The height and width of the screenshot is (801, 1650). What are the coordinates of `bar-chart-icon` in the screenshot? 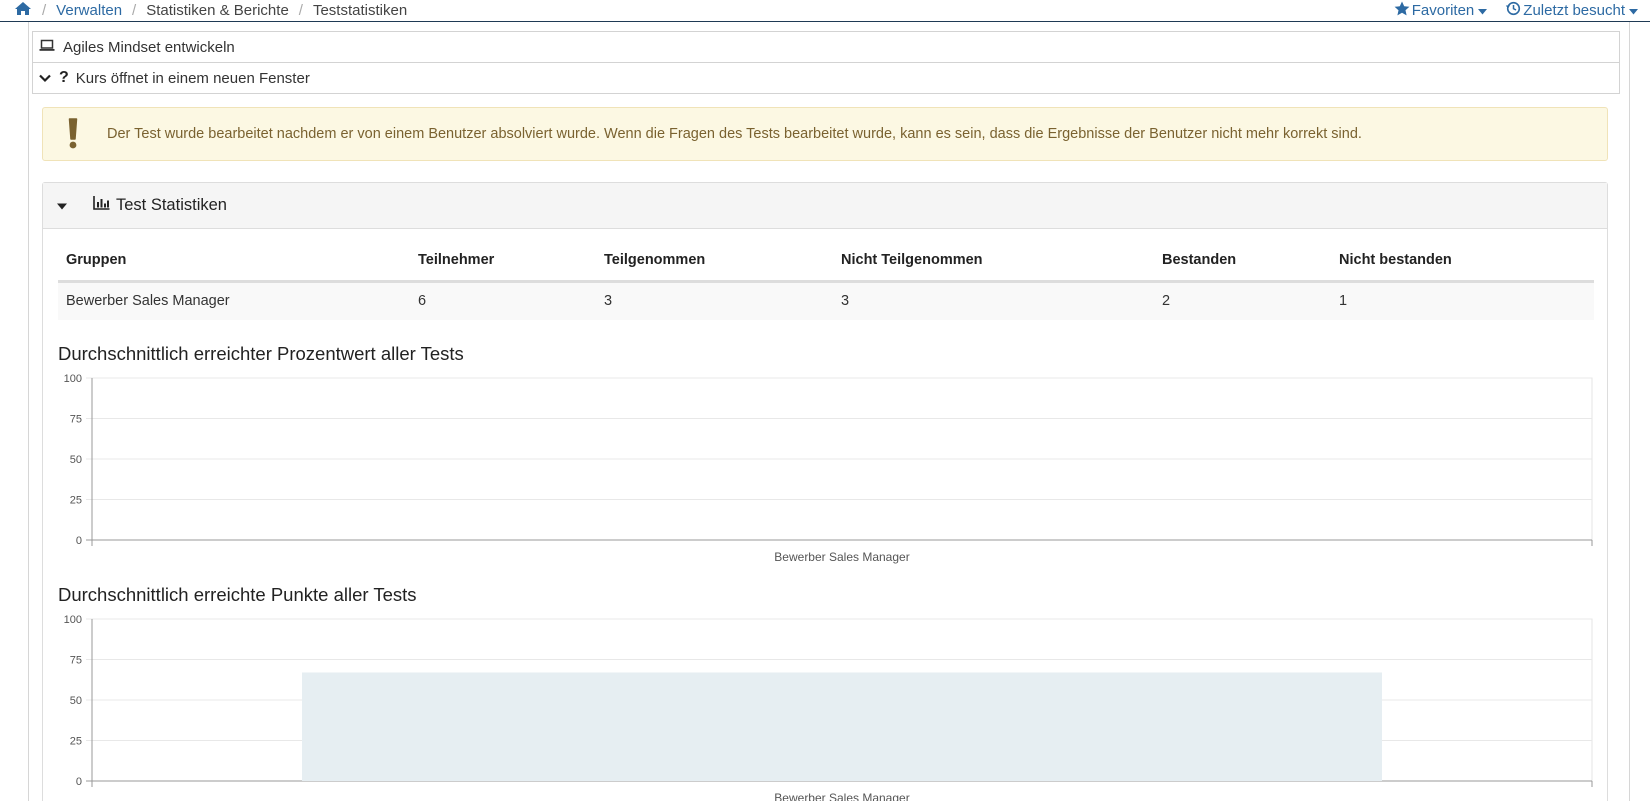 It's located at (94, 205).